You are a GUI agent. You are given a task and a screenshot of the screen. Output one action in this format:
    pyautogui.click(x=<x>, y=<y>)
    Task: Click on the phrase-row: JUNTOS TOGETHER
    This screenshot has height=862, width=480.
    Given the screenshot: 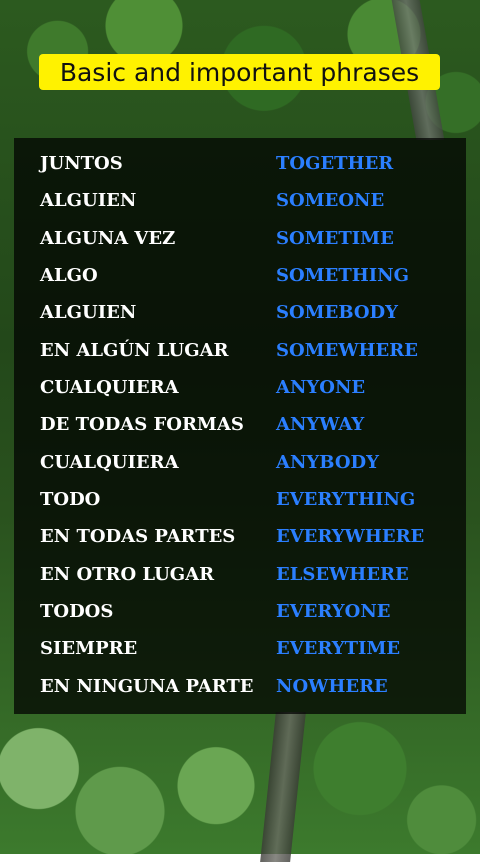 What is the action you would take?
    pyautogui.click(x=240, y=163)
    